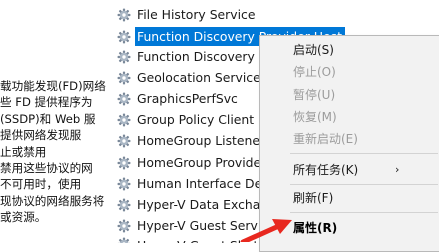  What do you see at coordinates (313, 198) in the screenshot?
I see `menu-item-refresh: 刷新(F)` at bounding box center [313, 198].